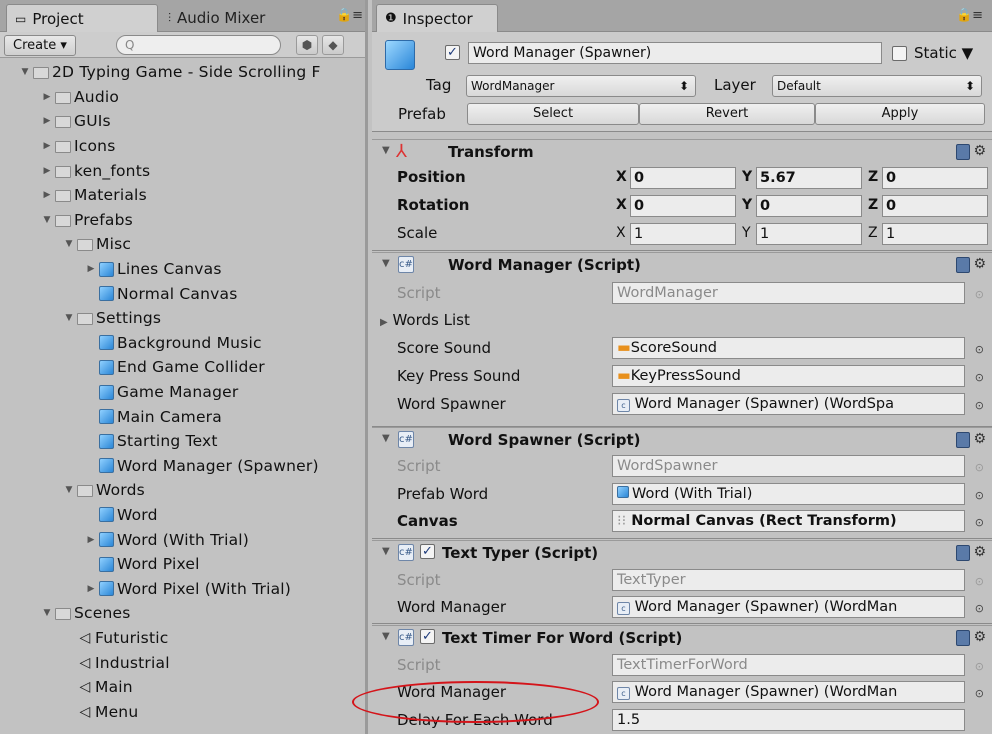 The width and height of the screenshot is (992, 734). I want to click on tree-item: Main Camera, so click(182, 416).